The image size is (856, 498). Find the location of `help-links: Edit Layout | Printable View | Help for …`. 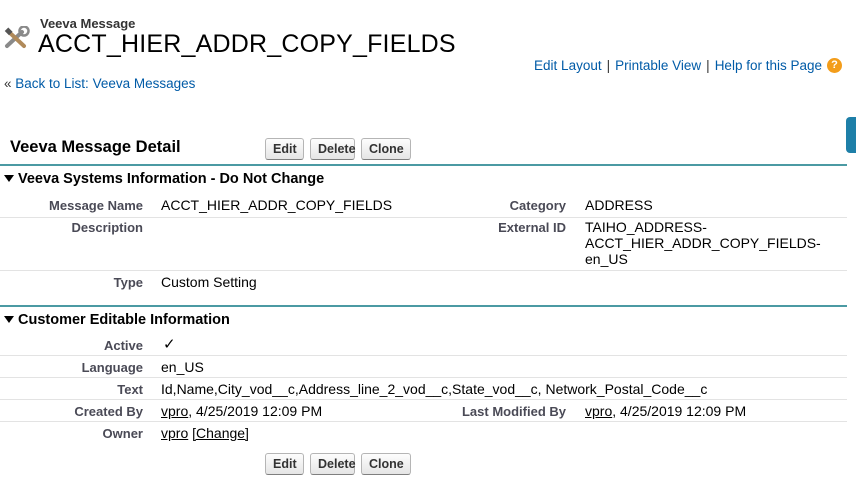

help-links: Edit Layout | Printable View | Help for … is located at coordinates (688, 65).